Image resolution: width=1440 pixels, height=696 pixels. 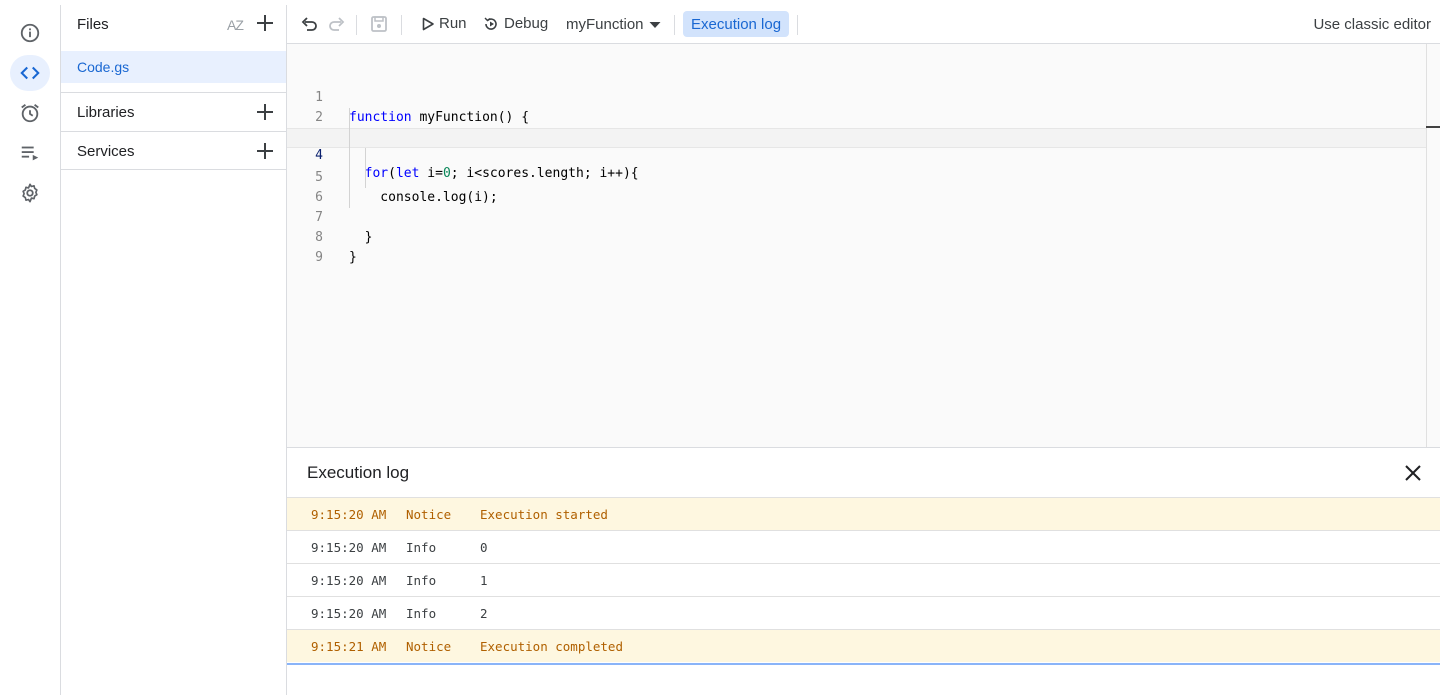 I want to click on log-entry: 9:15:21 AM Notice Execution completed, so click(x=863, y=645).